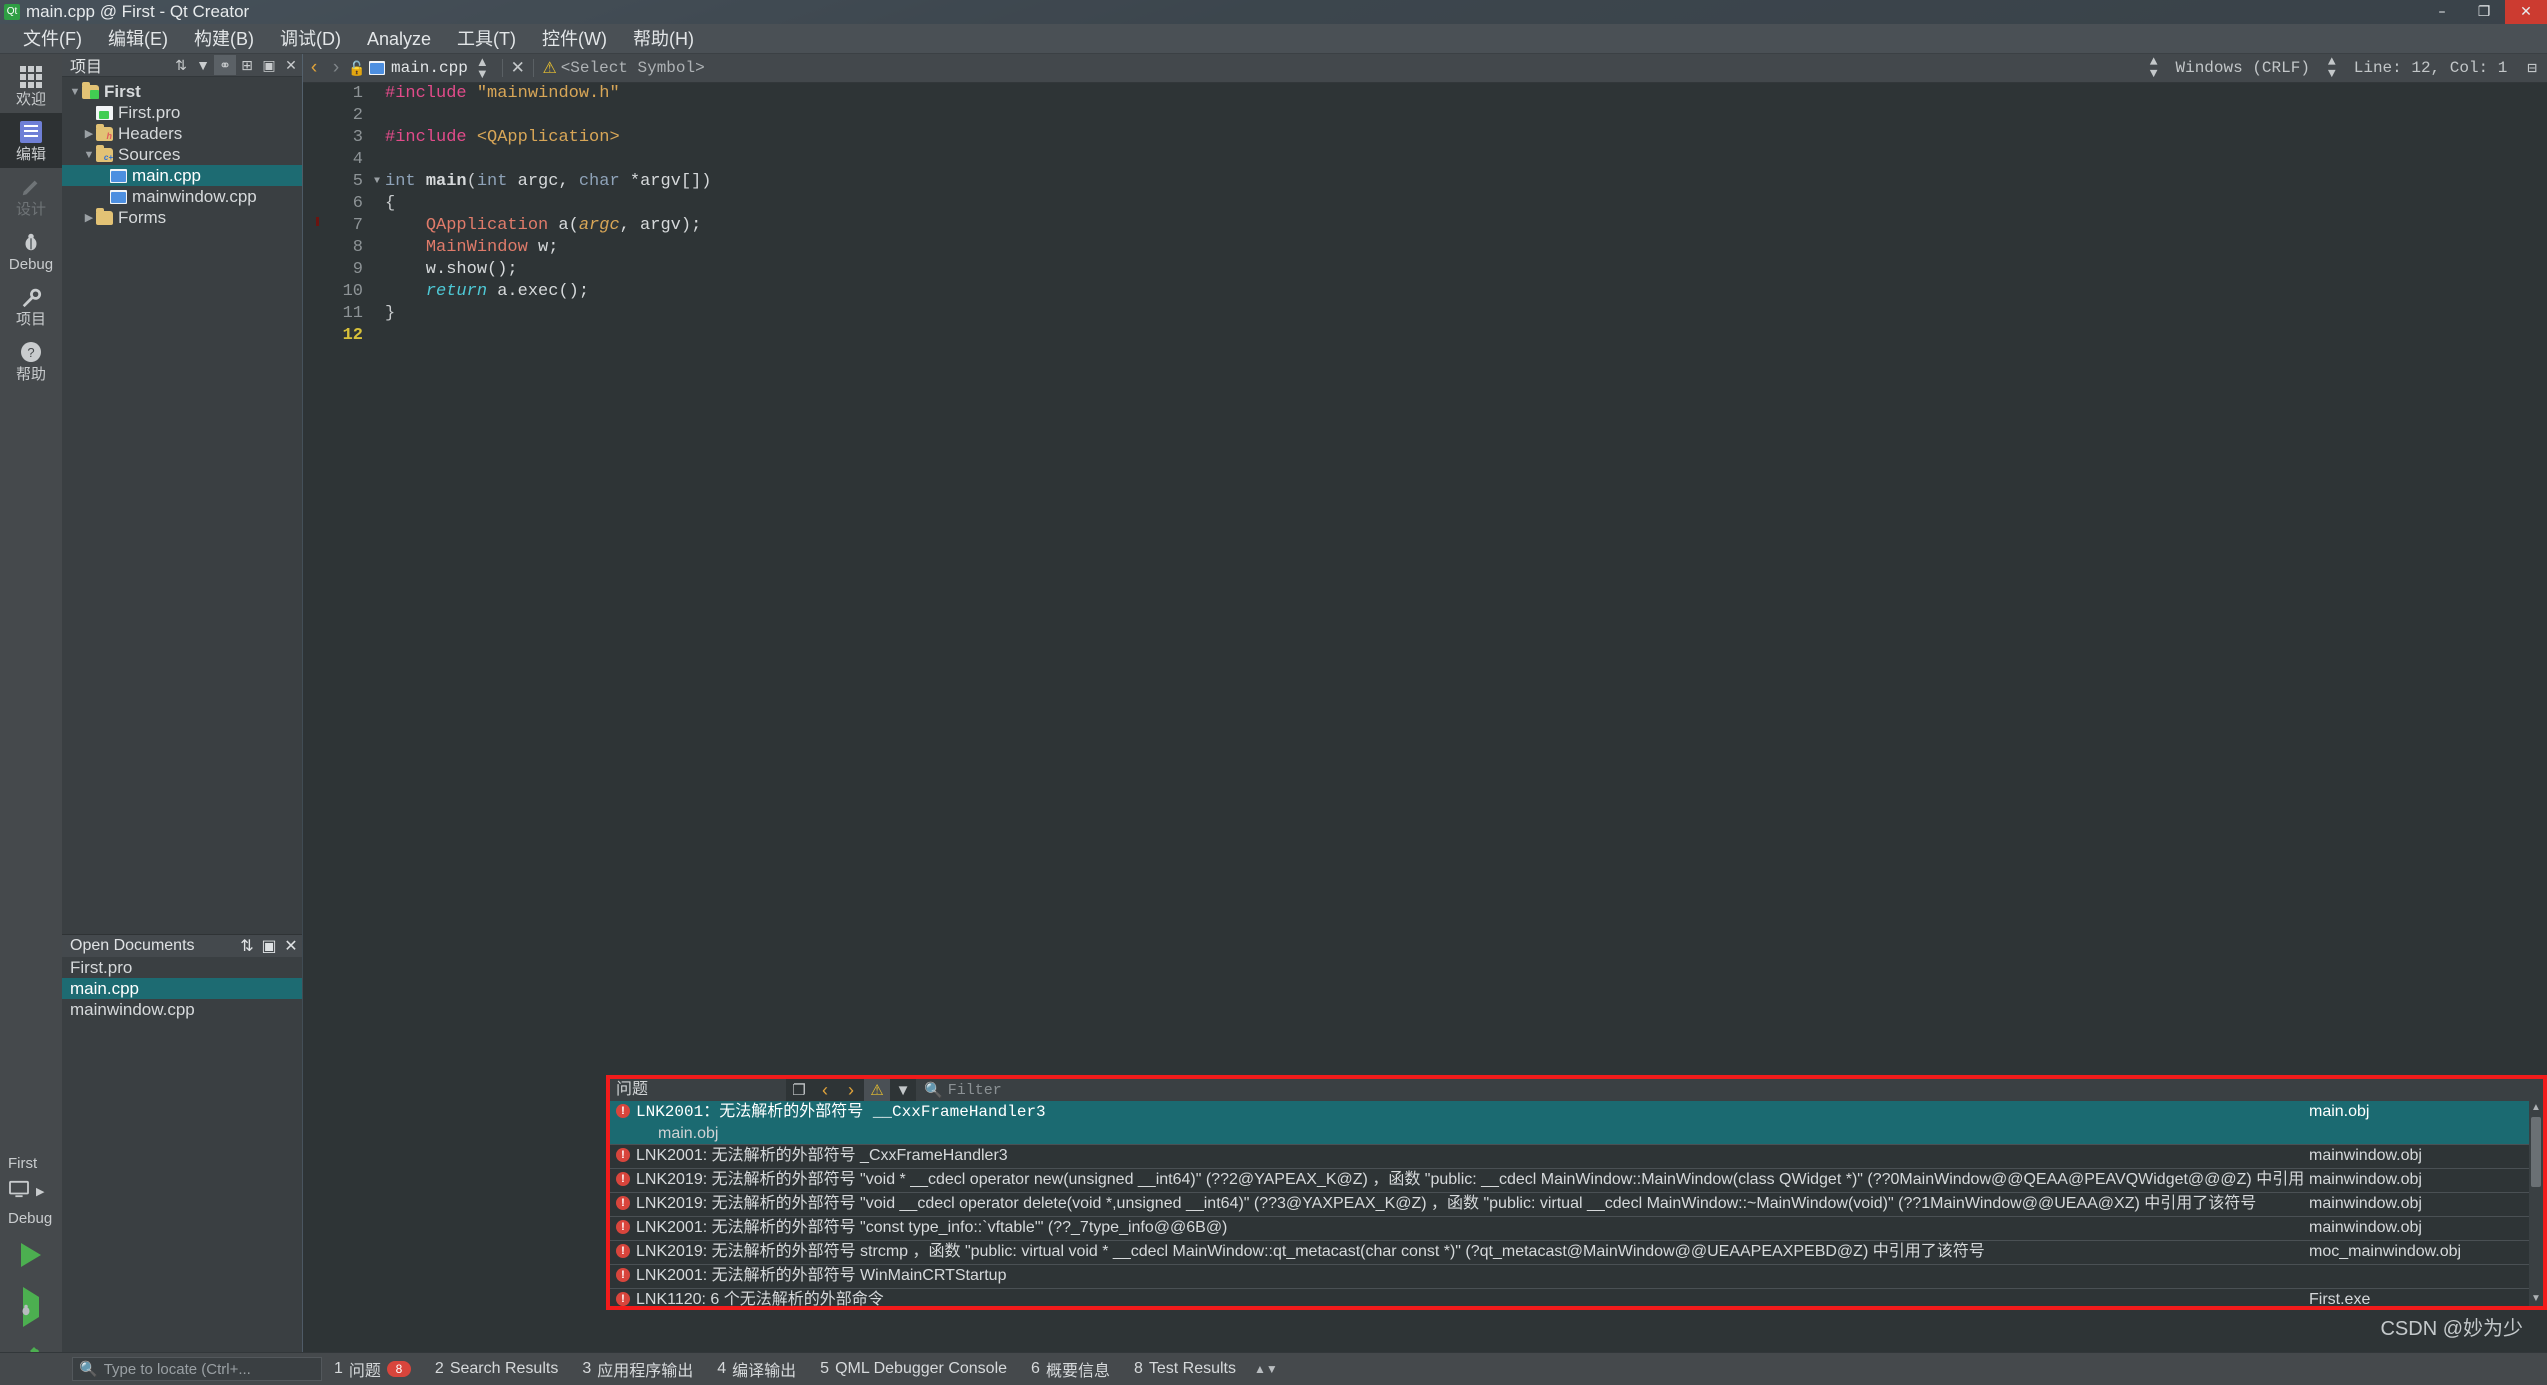 The image size is (2547, 1385). What do you see at coordinates (31, 140) in the screenshot?
I see `mode-edit: 编辑` at bounding box center [31, 140].